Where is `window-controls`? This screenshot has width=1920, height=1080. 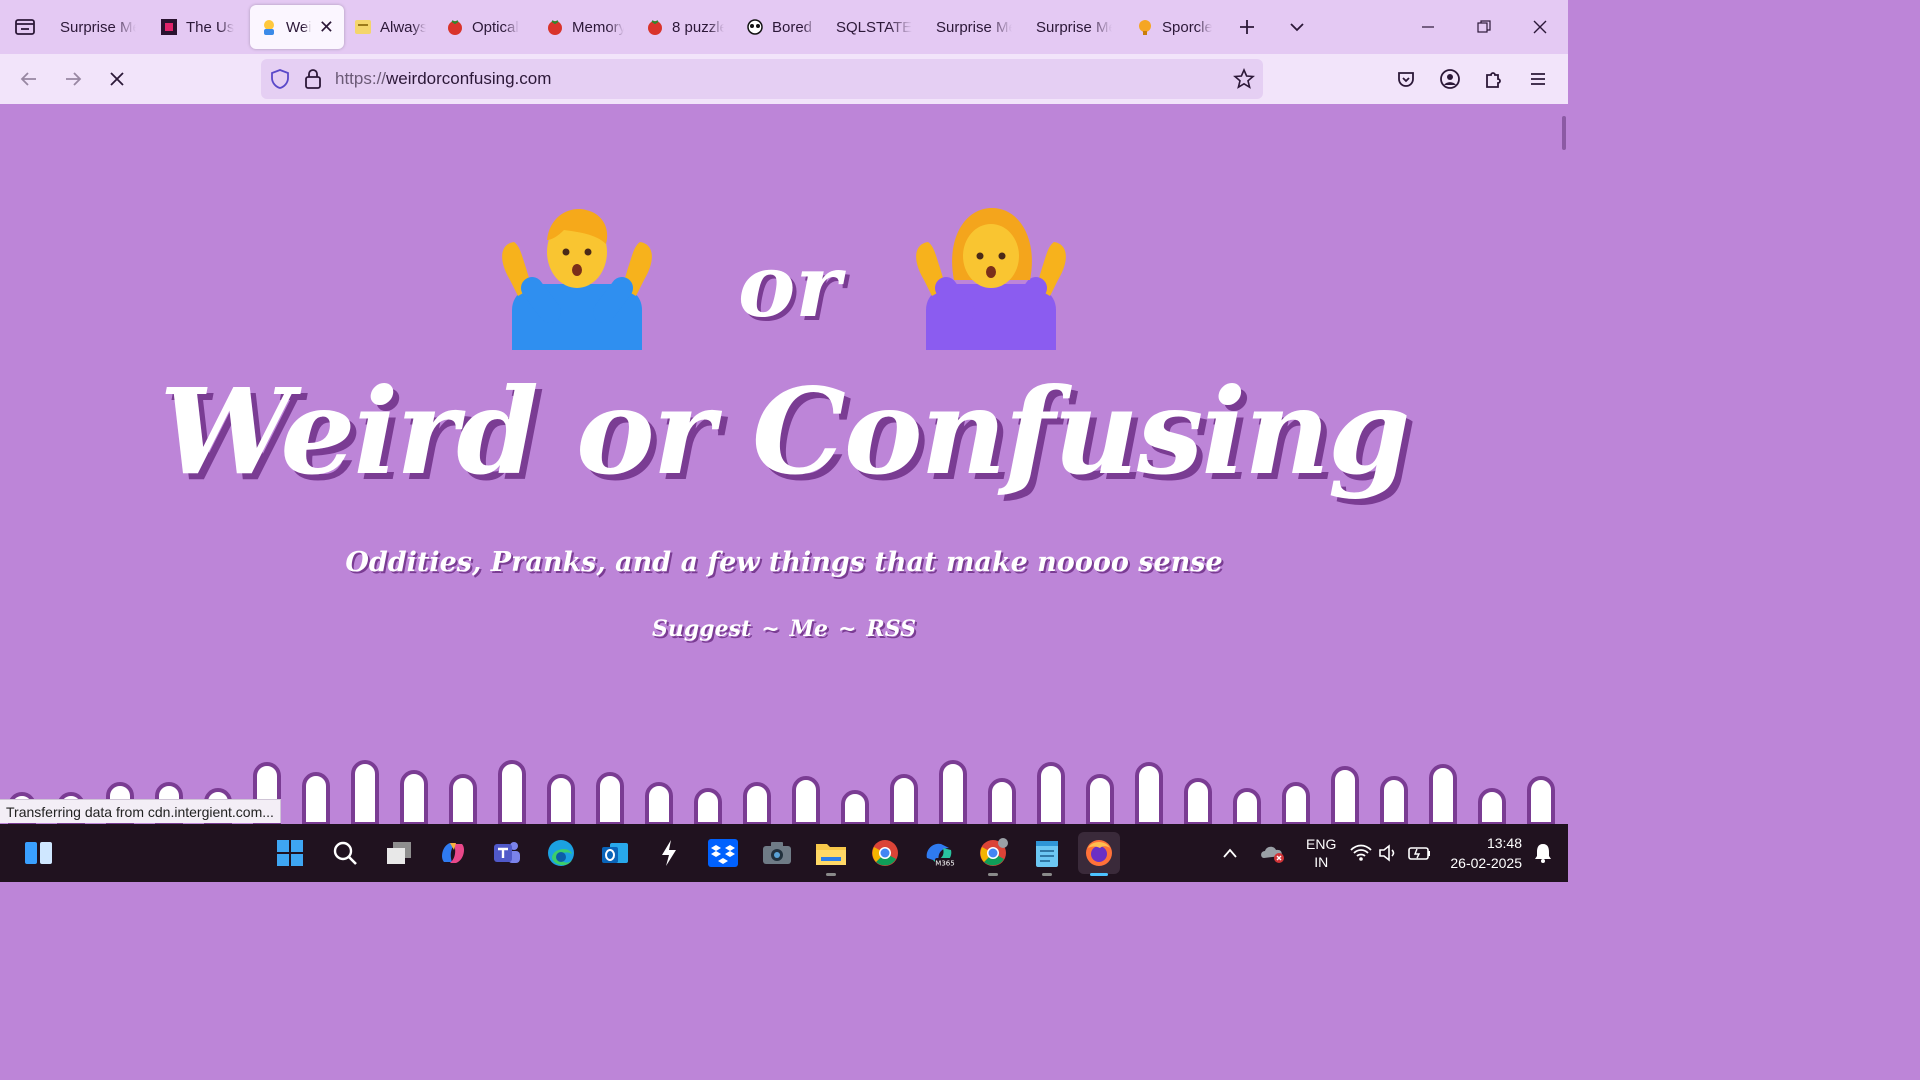
window-controls is located at coordinates (1484, 27).